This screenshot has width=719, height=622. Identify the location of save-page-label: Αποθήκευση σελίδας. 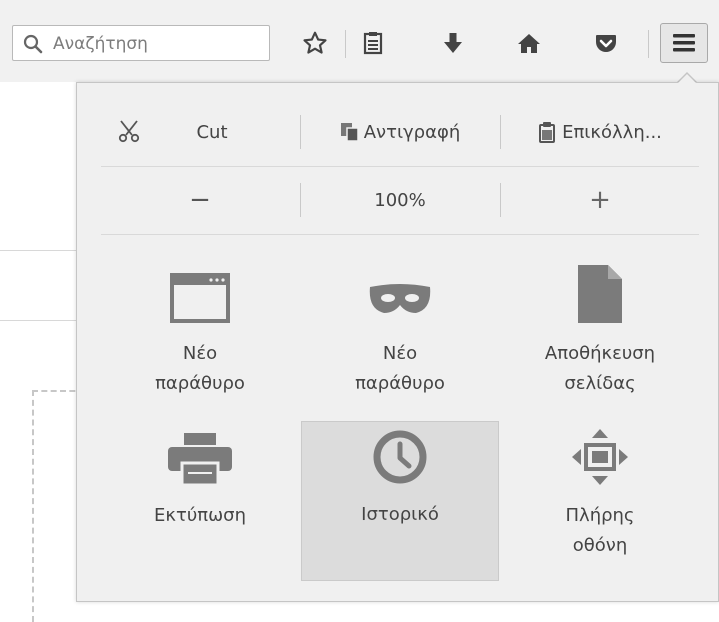
(600, 368).